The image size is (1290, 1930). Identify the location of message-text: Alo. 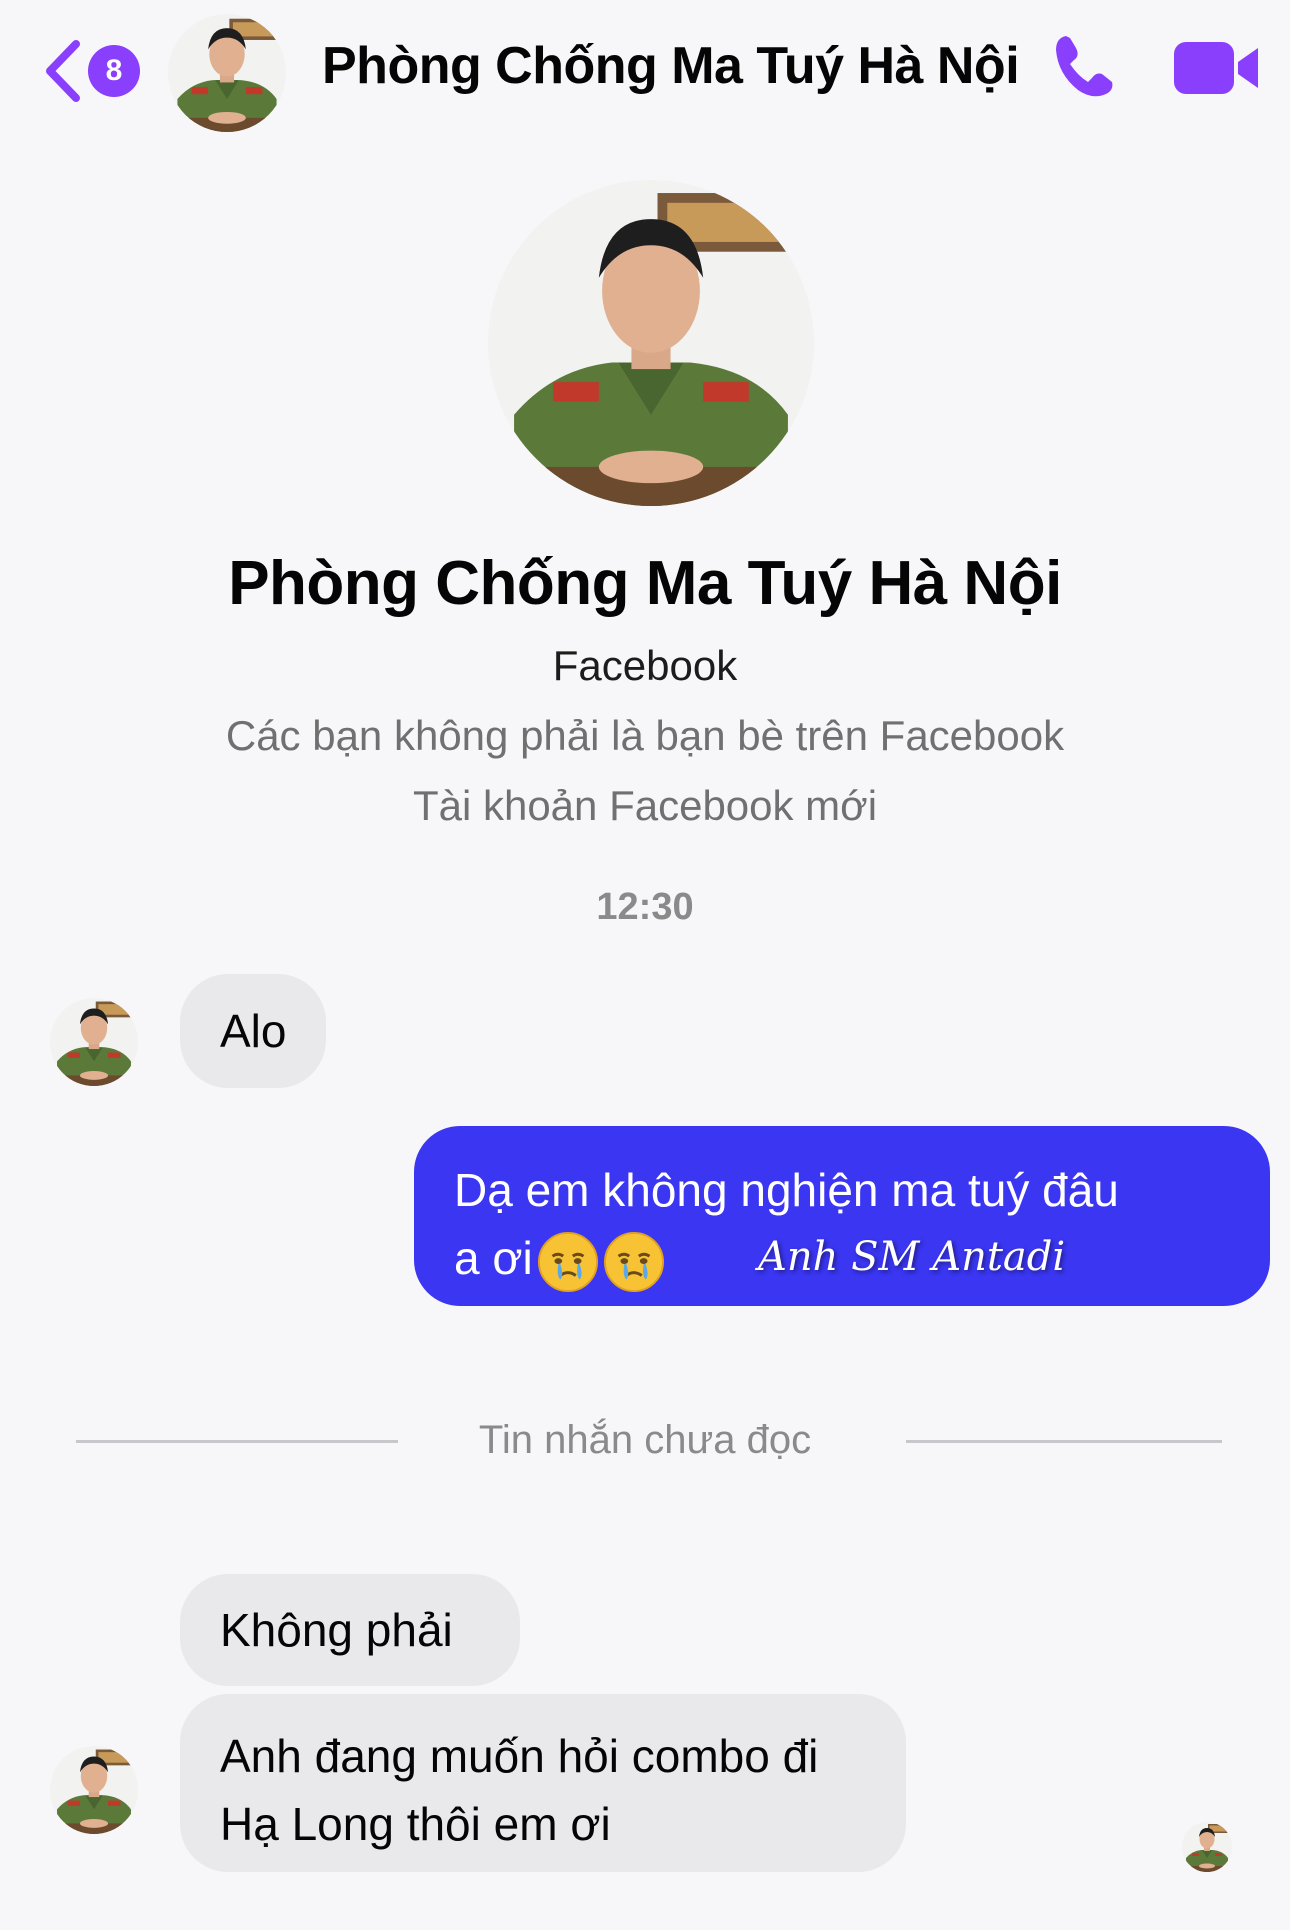
(253, 1031).